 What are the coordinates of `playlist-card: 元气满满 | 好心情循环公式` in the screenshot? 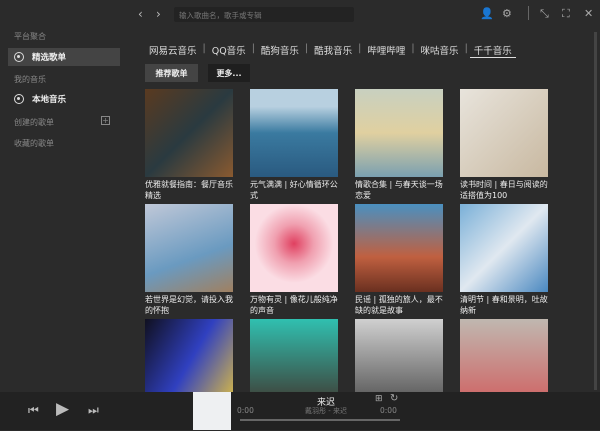 It's located at (294, 145).